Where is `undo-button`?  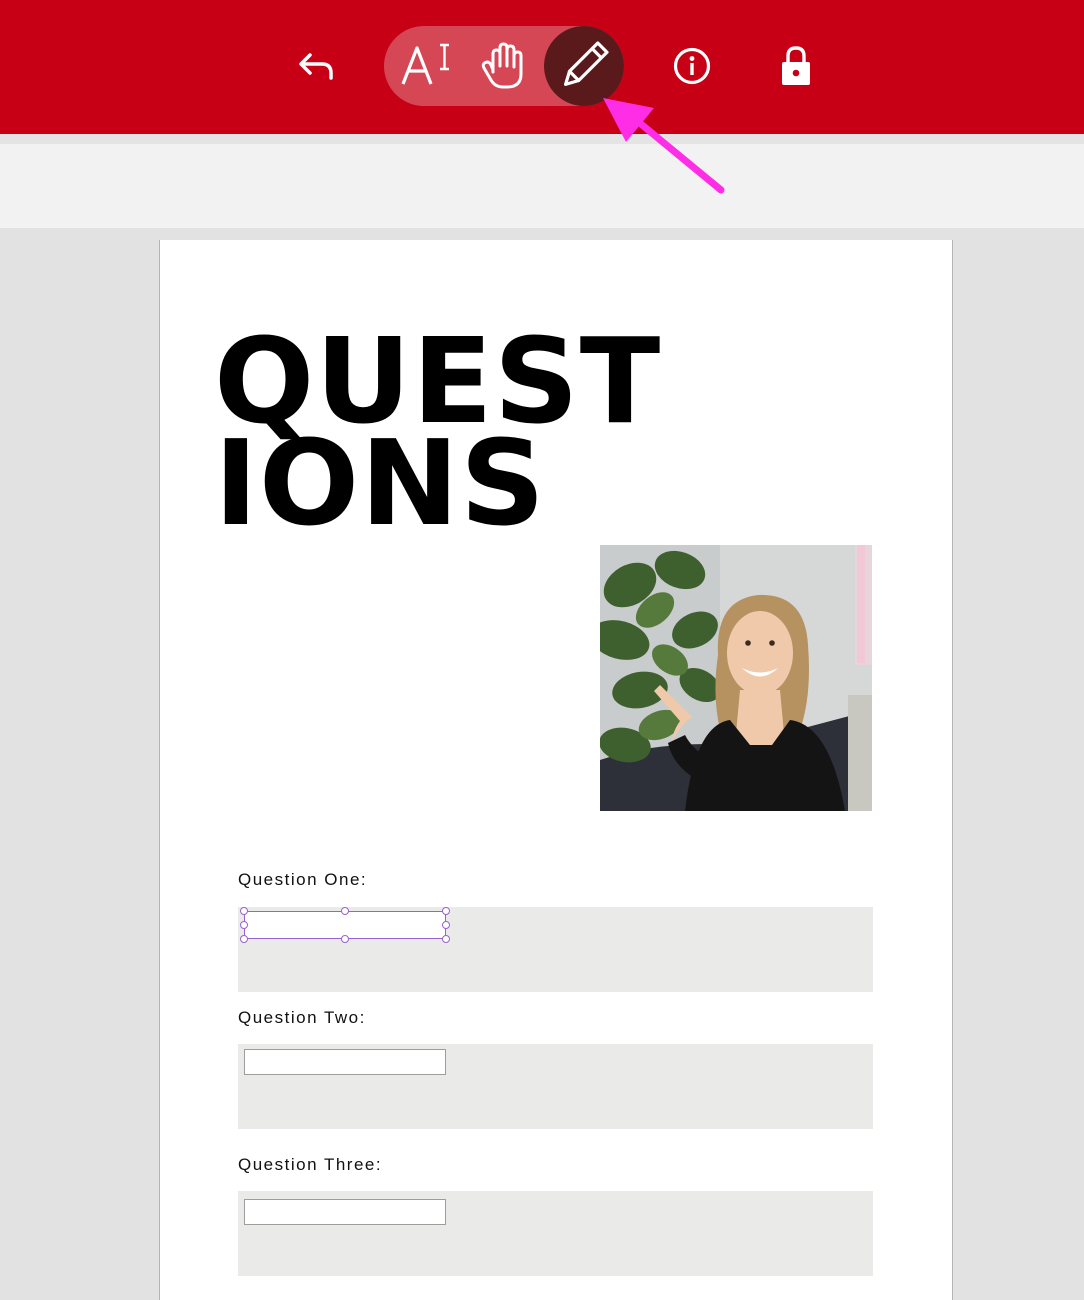 undo-button is located at coordinates (316, 66).